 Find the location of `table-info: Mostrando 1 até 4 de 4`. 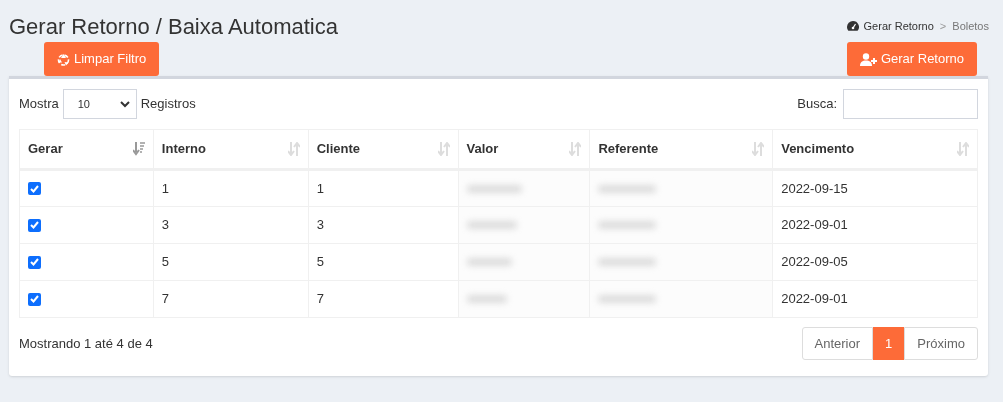

table-info: Mostrando 1 até 4 de 4 is located at coordinates (86, 343).